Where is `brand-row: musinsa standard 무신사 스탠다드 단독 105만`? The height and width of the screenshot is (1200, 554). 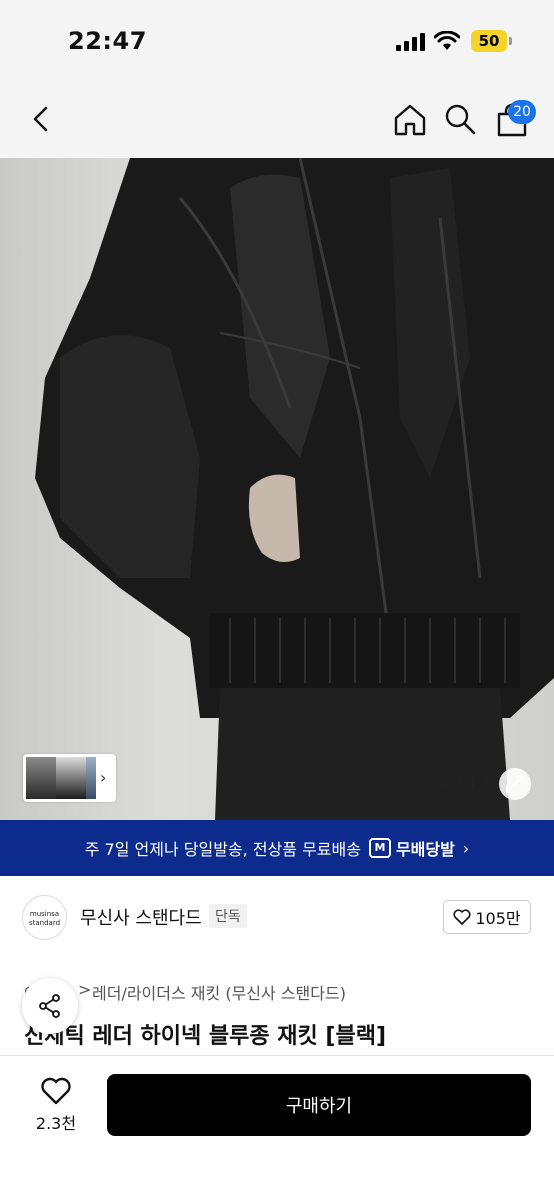
brand-row: musinsa standard 무신사 스탠다드 단독 105만 is located at coordinates (277, 916).